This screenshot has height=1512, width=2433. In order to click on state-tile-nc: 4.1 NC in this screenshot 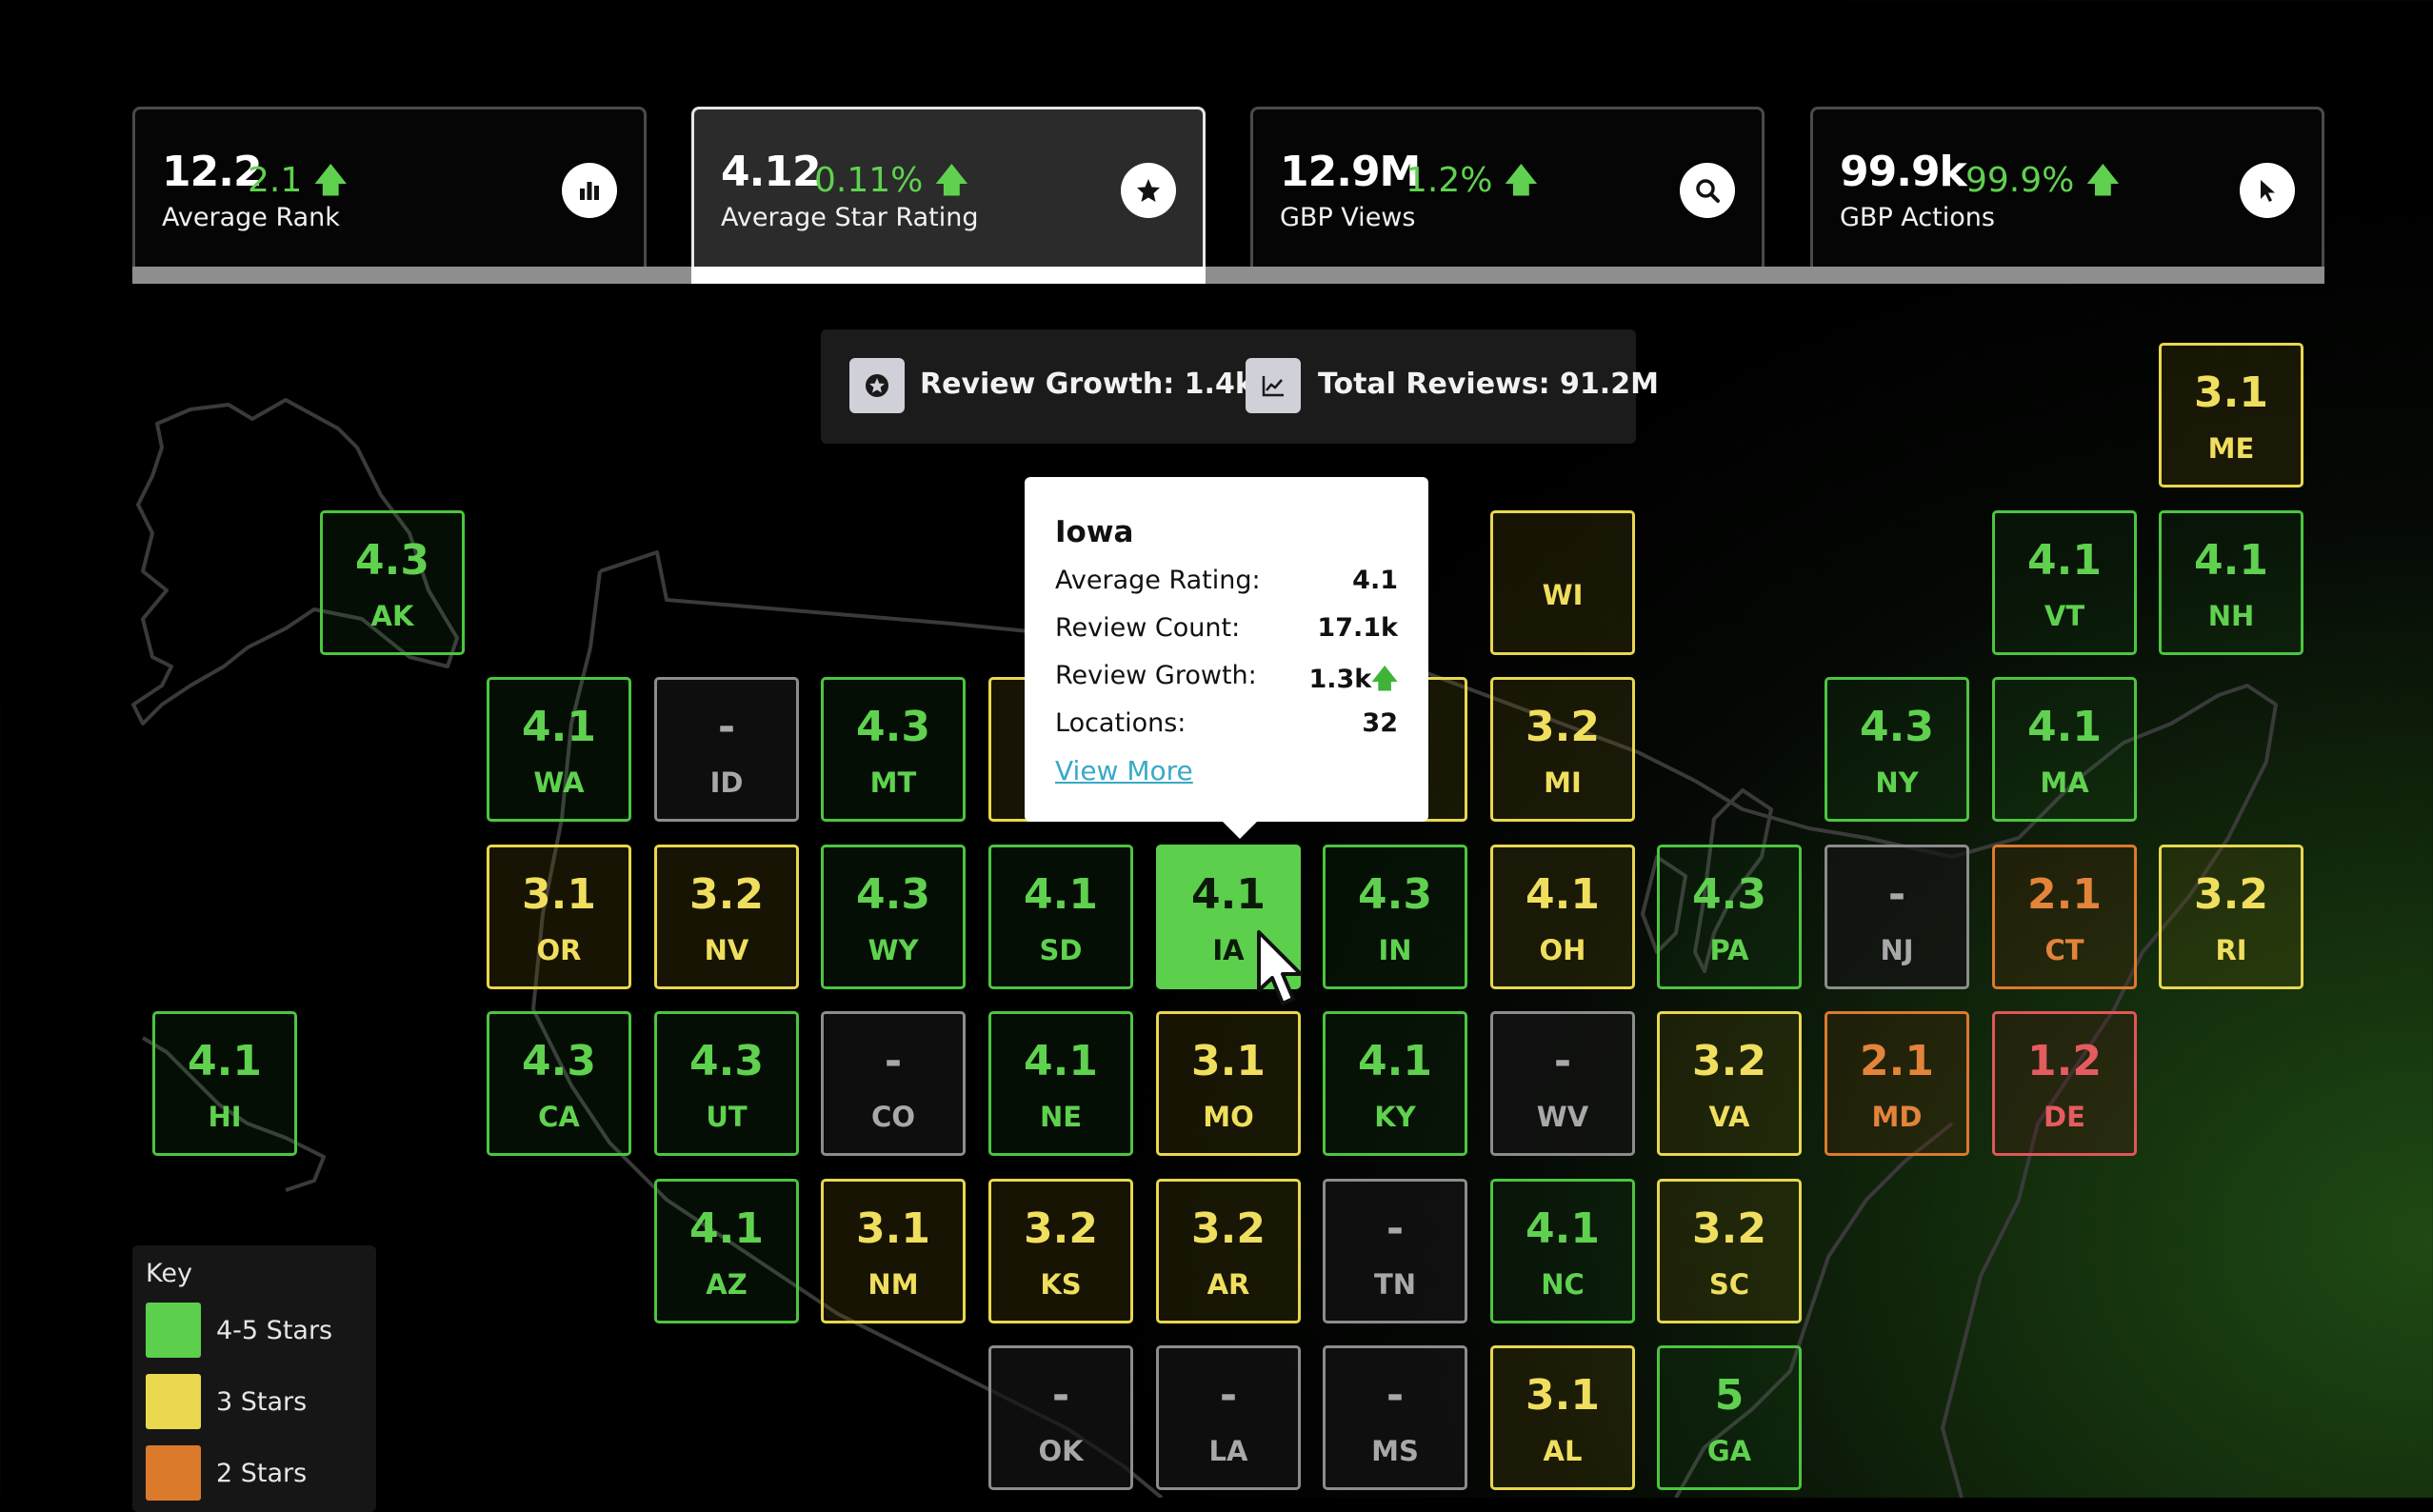, I will do `click(1562, 1251)`.